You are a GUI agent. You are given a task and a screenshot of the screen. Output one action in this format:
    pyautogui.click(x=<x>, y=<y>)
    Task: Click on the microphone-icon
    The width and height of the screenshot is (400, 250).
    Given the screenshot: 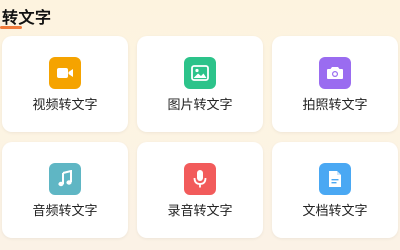 What is the action you would take?
    pyautogui.click(x=200, y=179)
    